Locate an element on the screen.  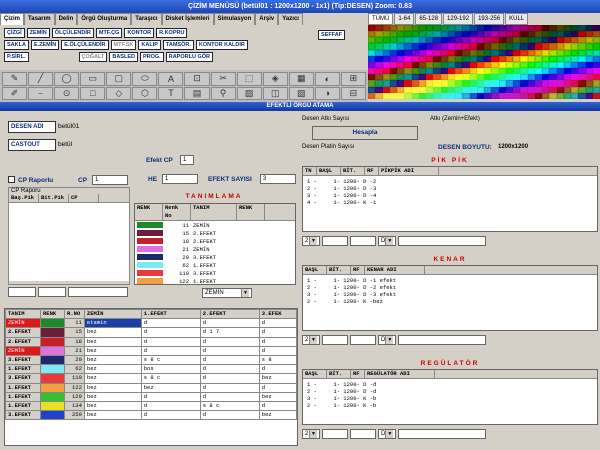
pikpik-field-name is located at coordinates (442, 241).